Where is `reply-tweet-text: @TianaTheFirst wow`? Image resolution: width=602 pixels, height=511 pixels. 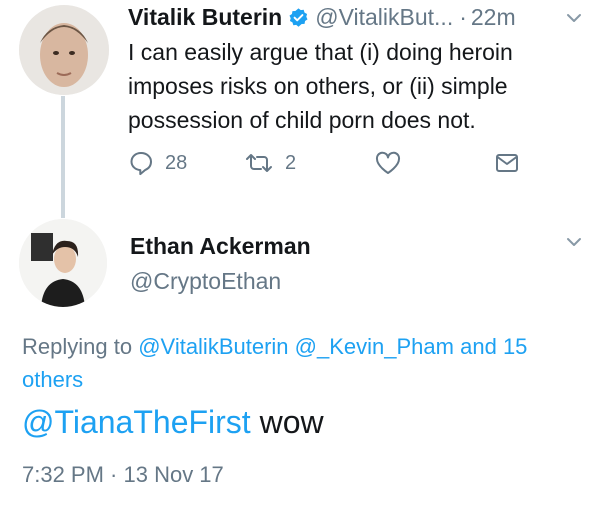
reply-tweet-text: @TianaTheFirst wow is located at coordinates (173, 422).